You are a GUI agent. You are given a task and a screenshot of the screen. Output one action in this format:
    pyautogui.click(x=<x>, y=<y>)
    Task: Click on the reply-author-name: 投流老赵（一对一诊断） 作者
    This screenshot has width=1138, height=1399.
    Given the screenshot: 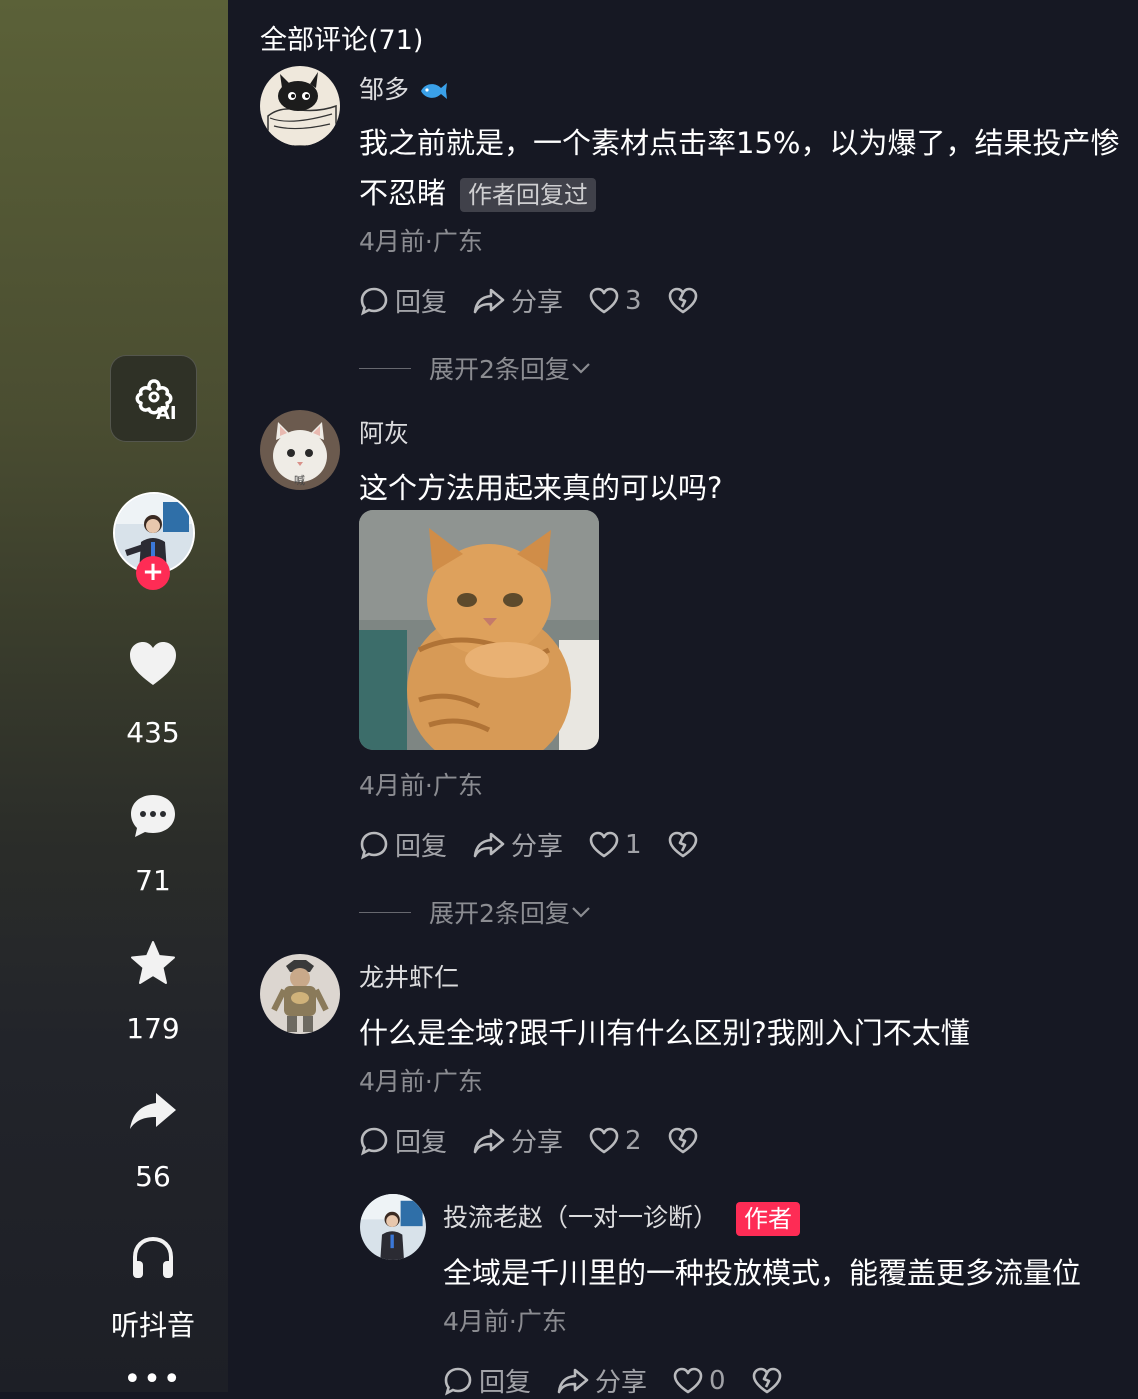 What is the action you would take?
    pyautogui.click(x=622, y=1217)
    